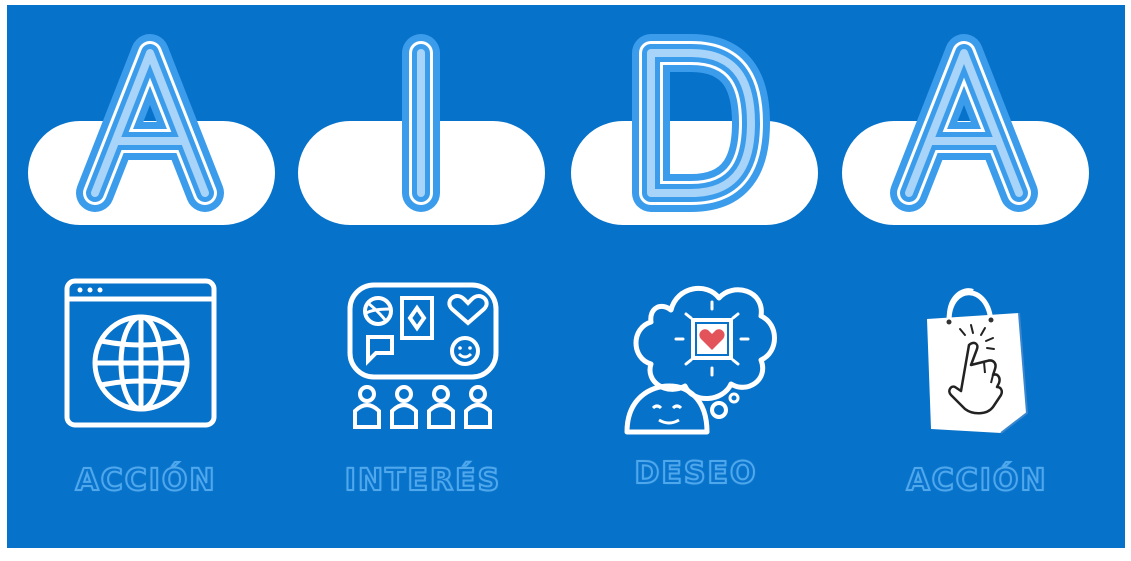 The height and width of the screenshot is (561, 1131). What do you see at coordinates (975, 360) in the screenshot?
I see `shopping-bag-tap-icon` at bounding box center [975, 360].